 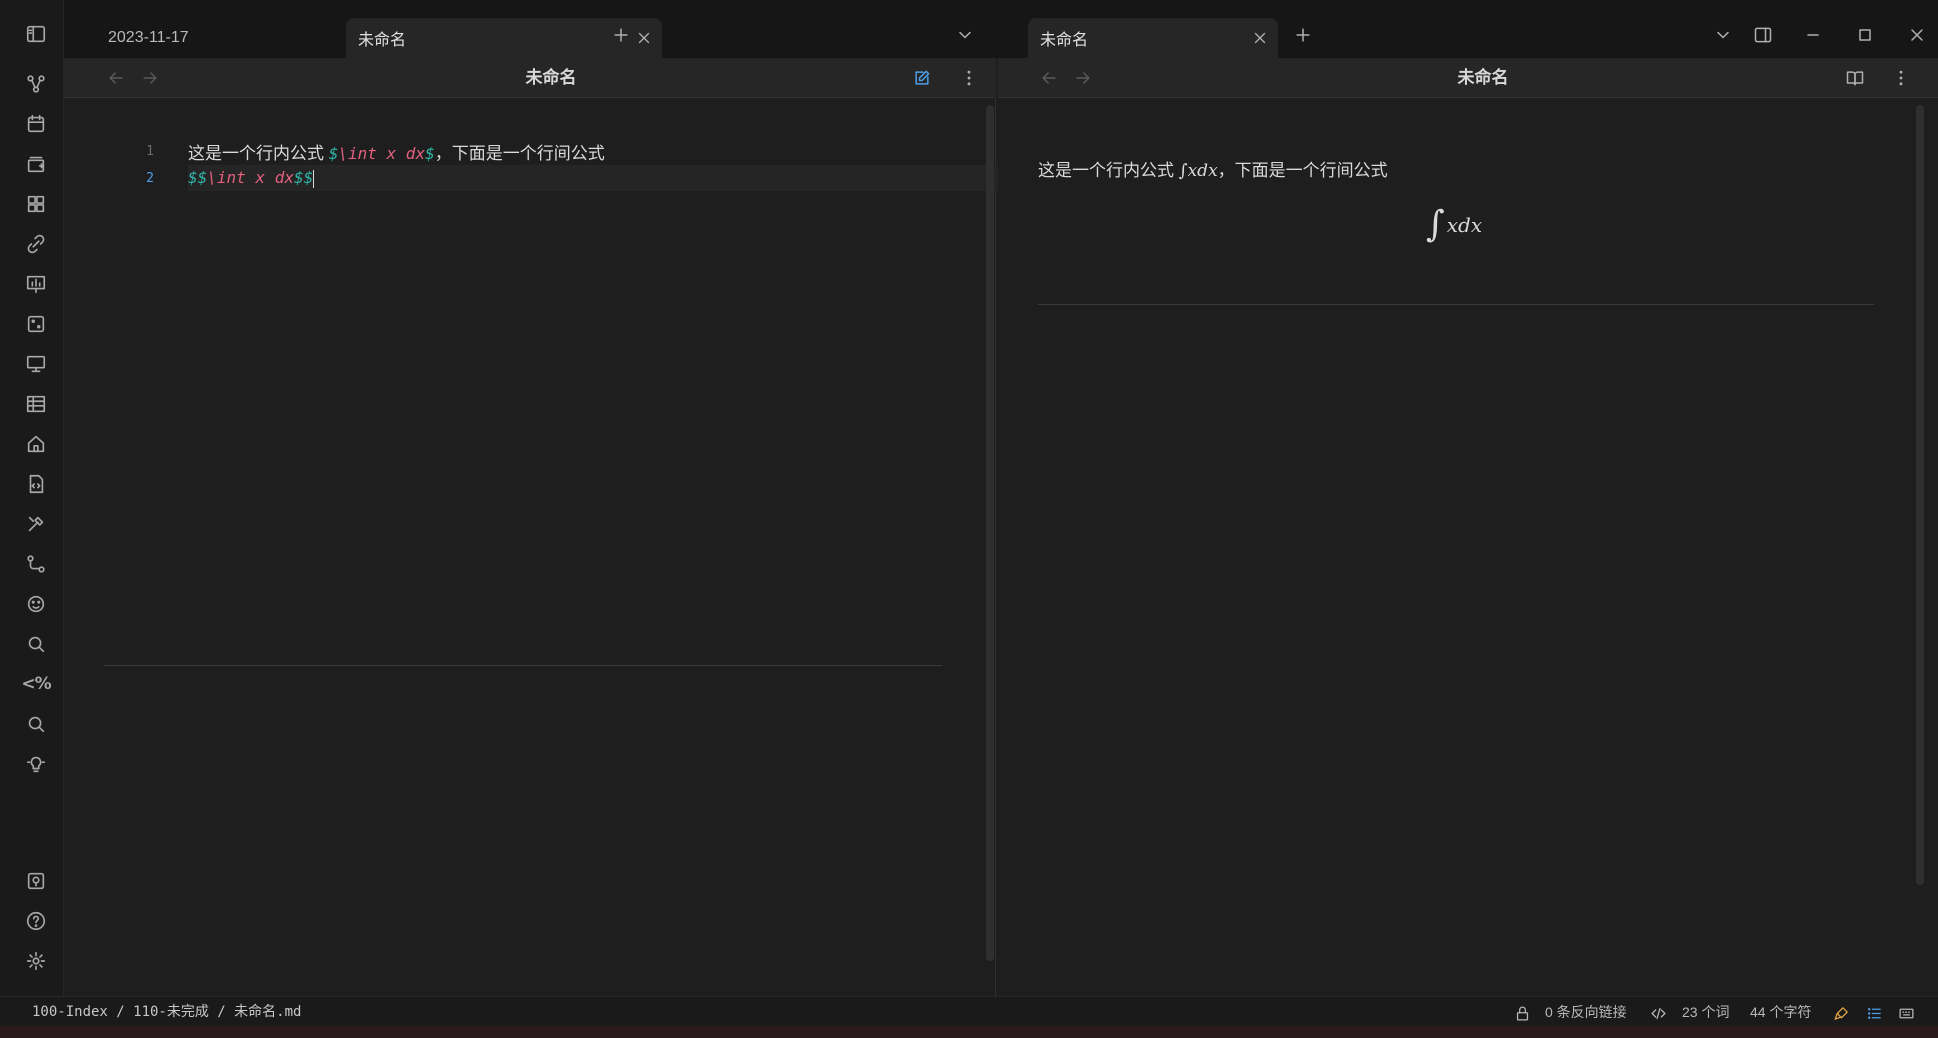 I want to click on edit-mode-icon, so click(x=922, y=78).